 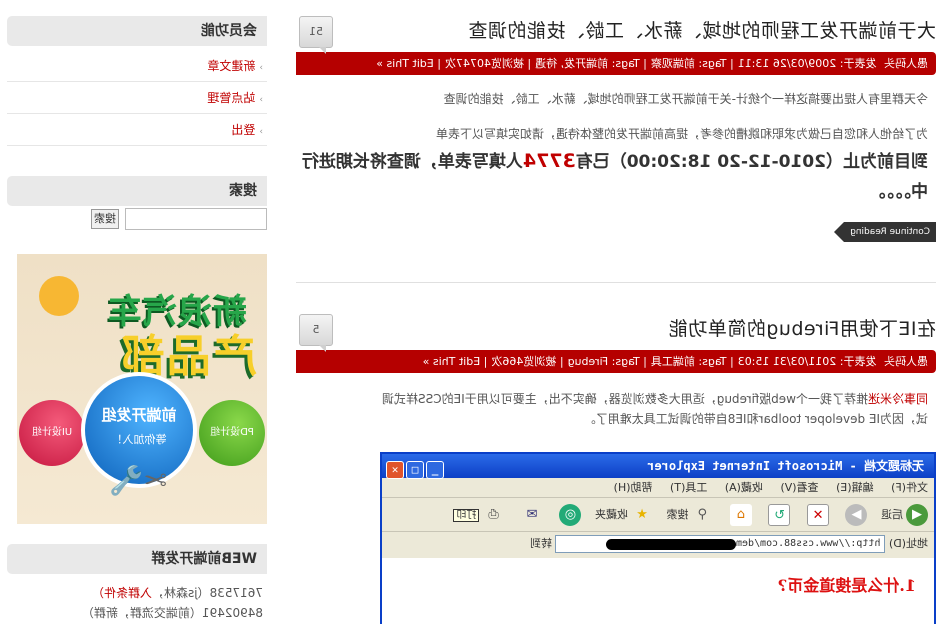 I want to click on ie-address-label: 地址(D), so click(x=908, y=543).